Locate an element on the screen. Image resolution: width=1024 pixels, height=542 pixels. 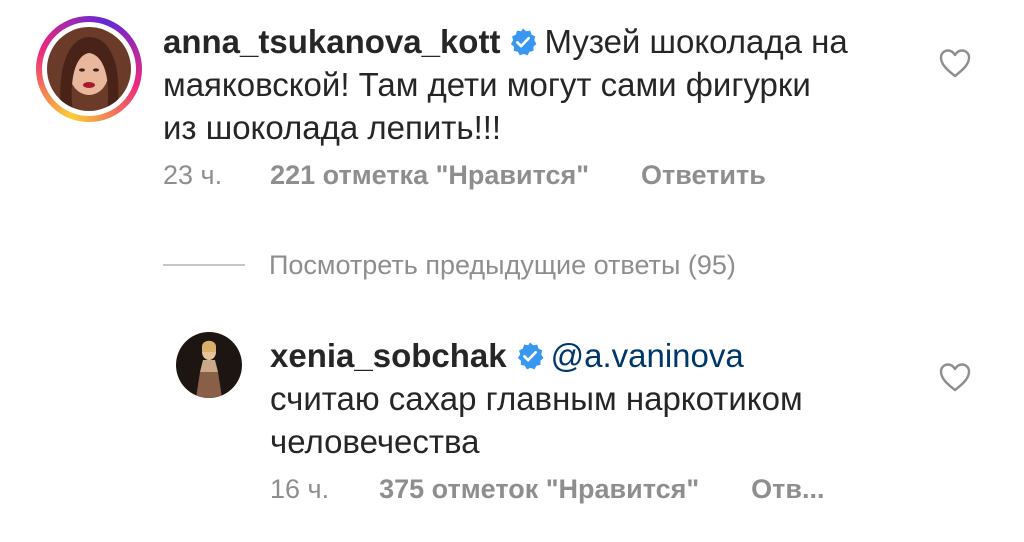
comment-meta: 23 ч. 221 отметка "Нравится" Ответить is located at coordinates (464, 175).